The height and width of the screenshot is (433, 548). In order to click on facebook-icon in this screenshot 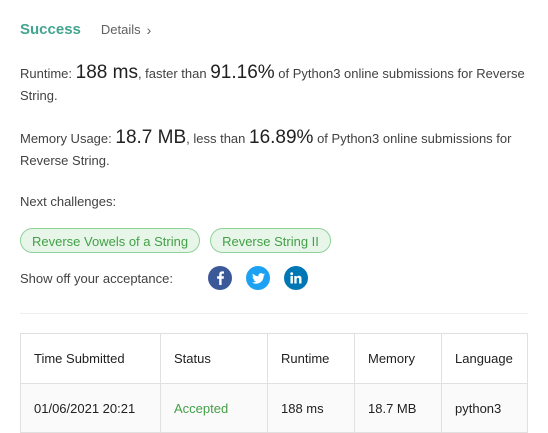, I will do `click(220, 278)`.